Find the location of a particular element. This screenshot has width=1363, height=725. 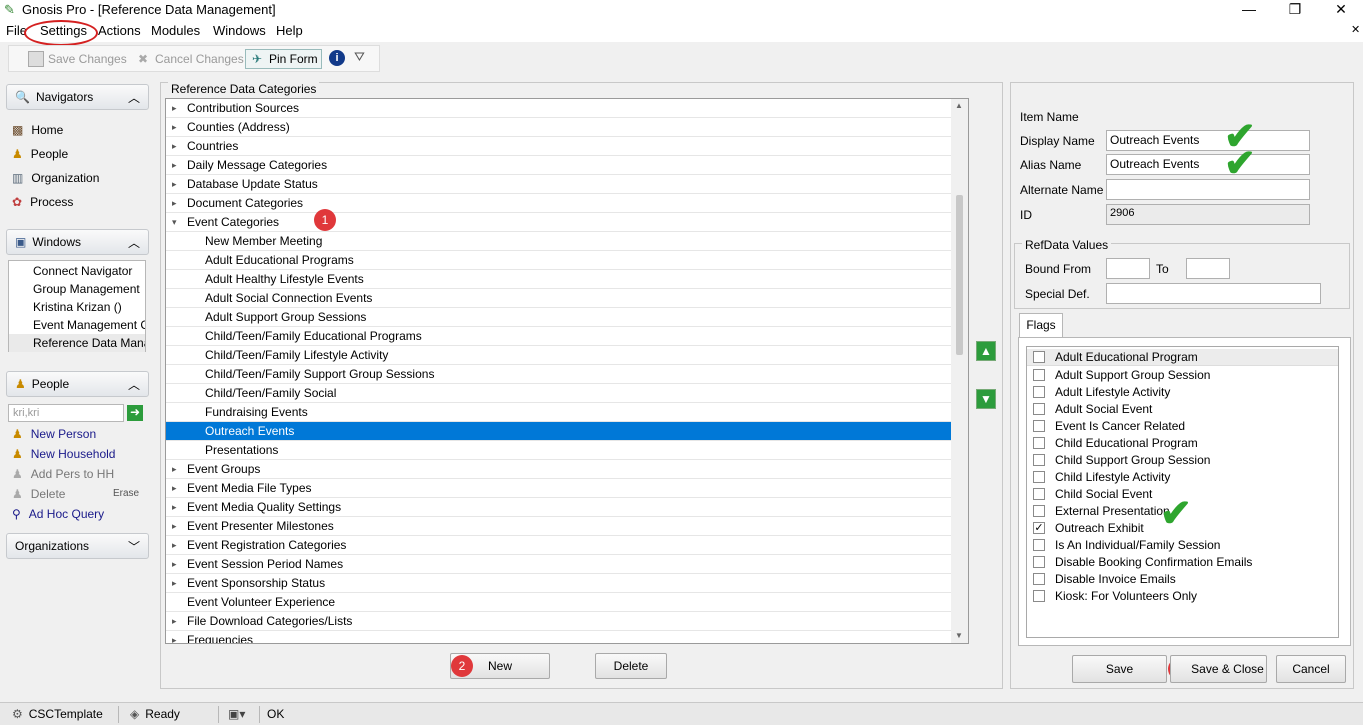

flag-checkbox: ✓ is located at coordinates (1039, 527).